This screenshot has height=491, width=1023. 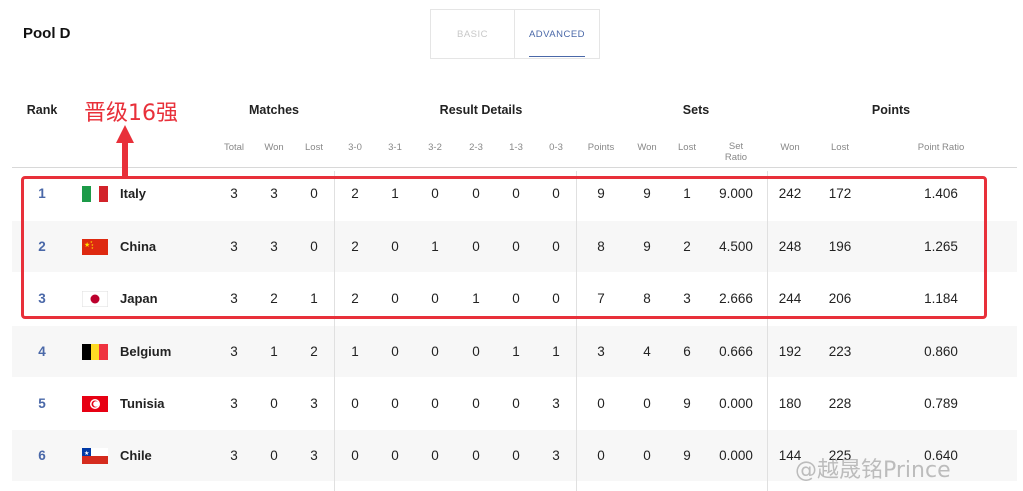 What do you see at coordinates (136, 455) in the screenshot?
I see `country-name: Chile` at bounding box center [136, 455].